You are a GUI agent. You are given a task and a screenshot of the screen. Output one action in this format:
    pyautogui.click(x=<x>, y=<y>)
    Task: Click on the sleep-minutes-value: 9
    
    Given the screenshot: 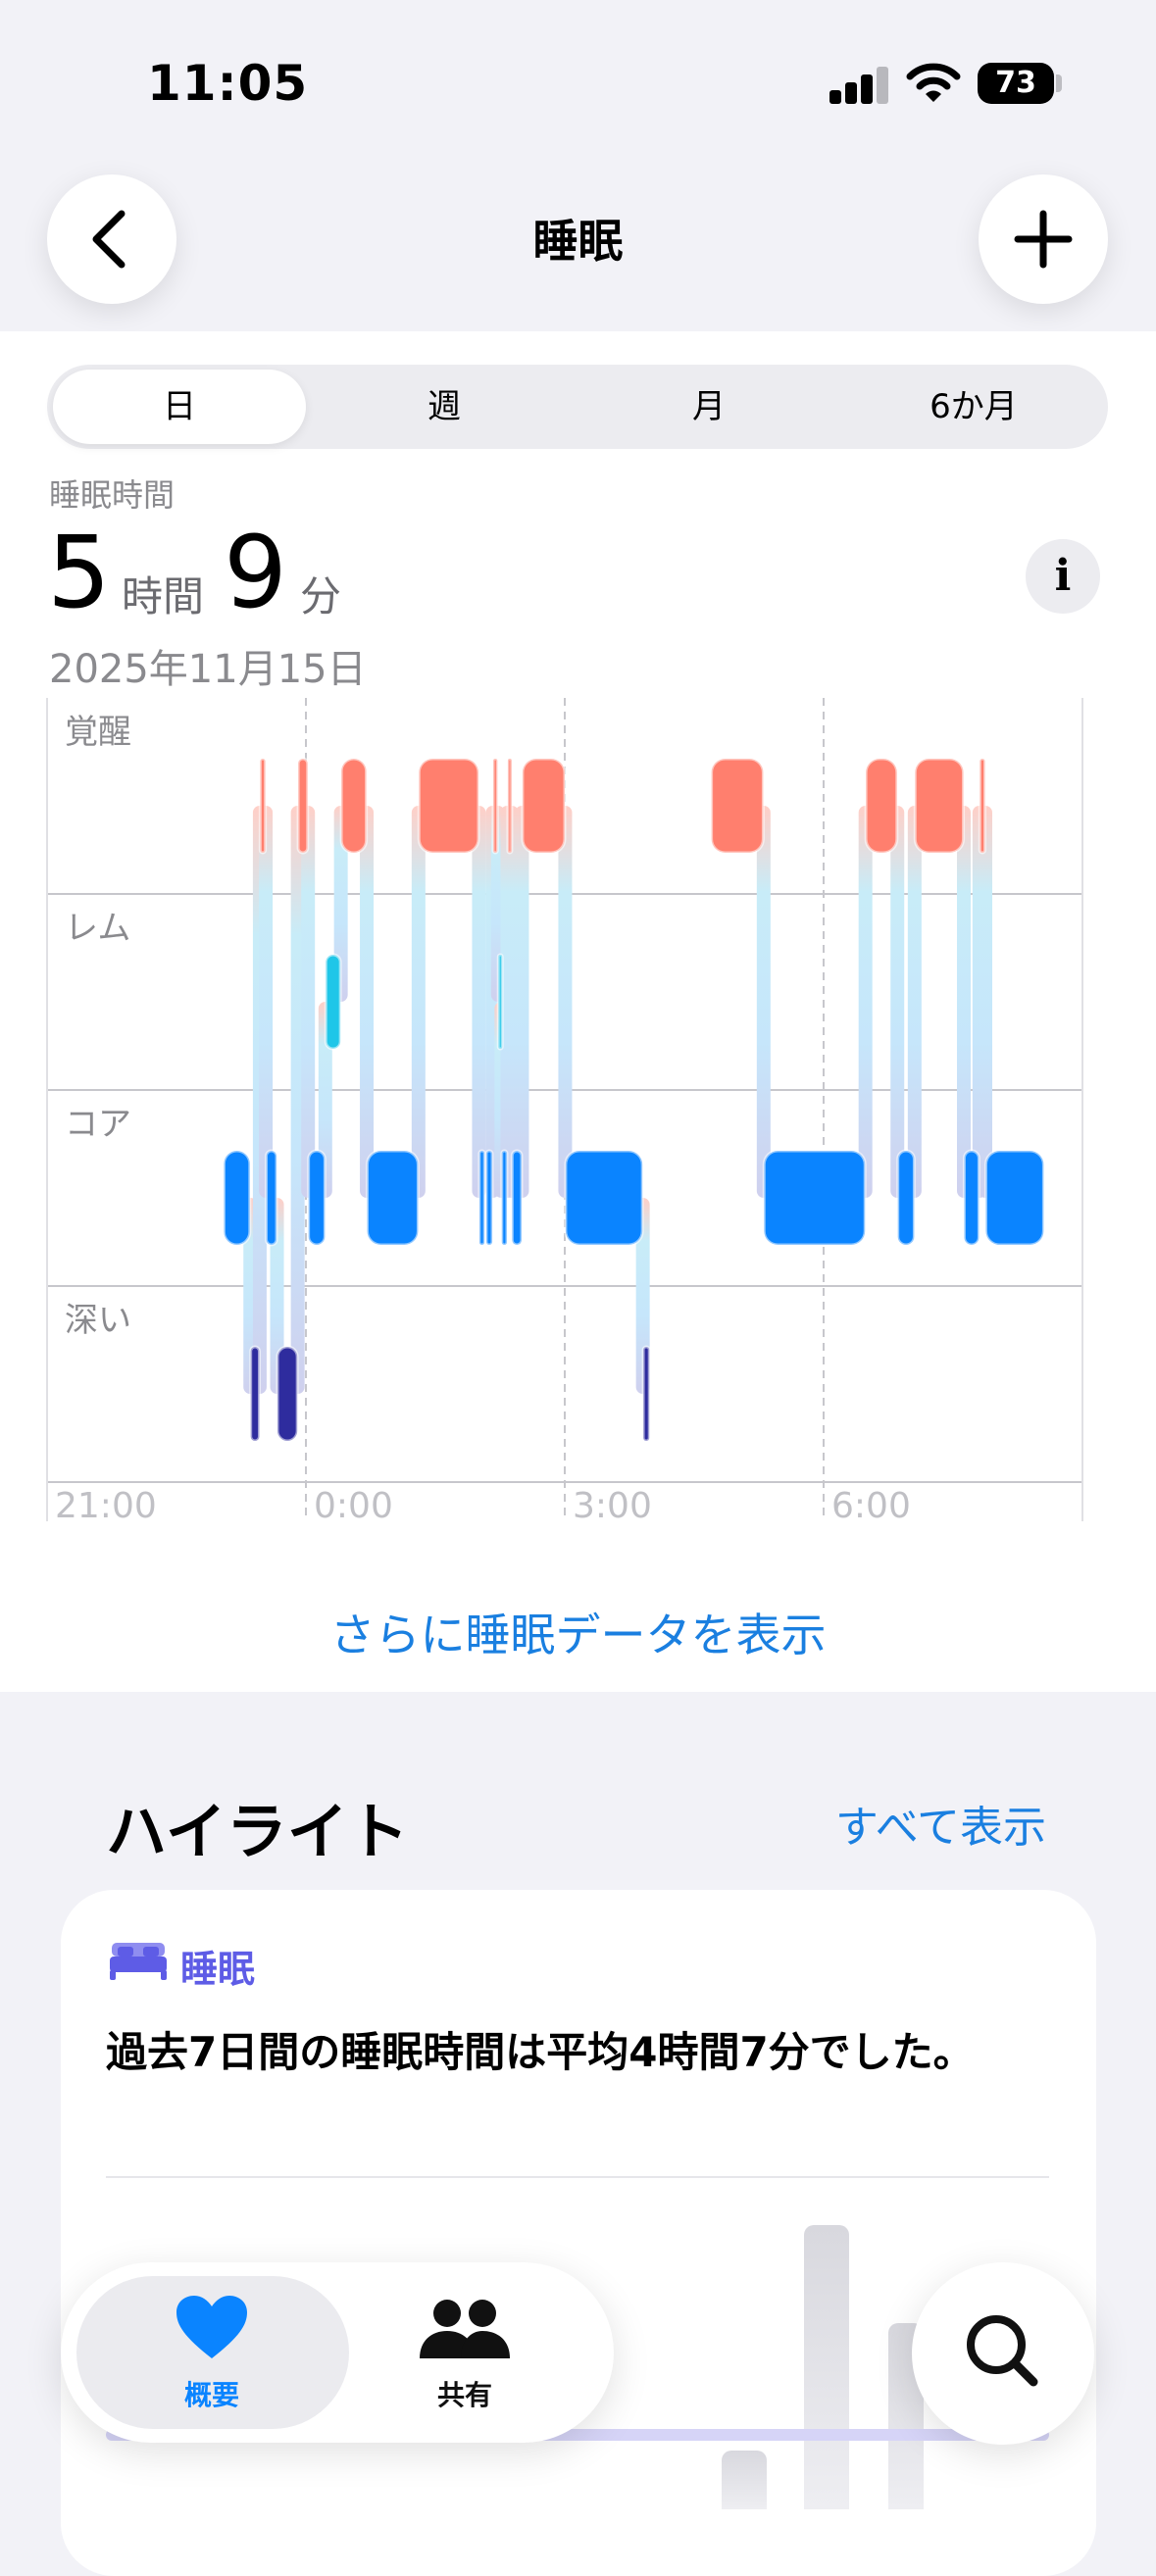 What is the action you would take?
    pyautogui.click(x=255, y=573)
    